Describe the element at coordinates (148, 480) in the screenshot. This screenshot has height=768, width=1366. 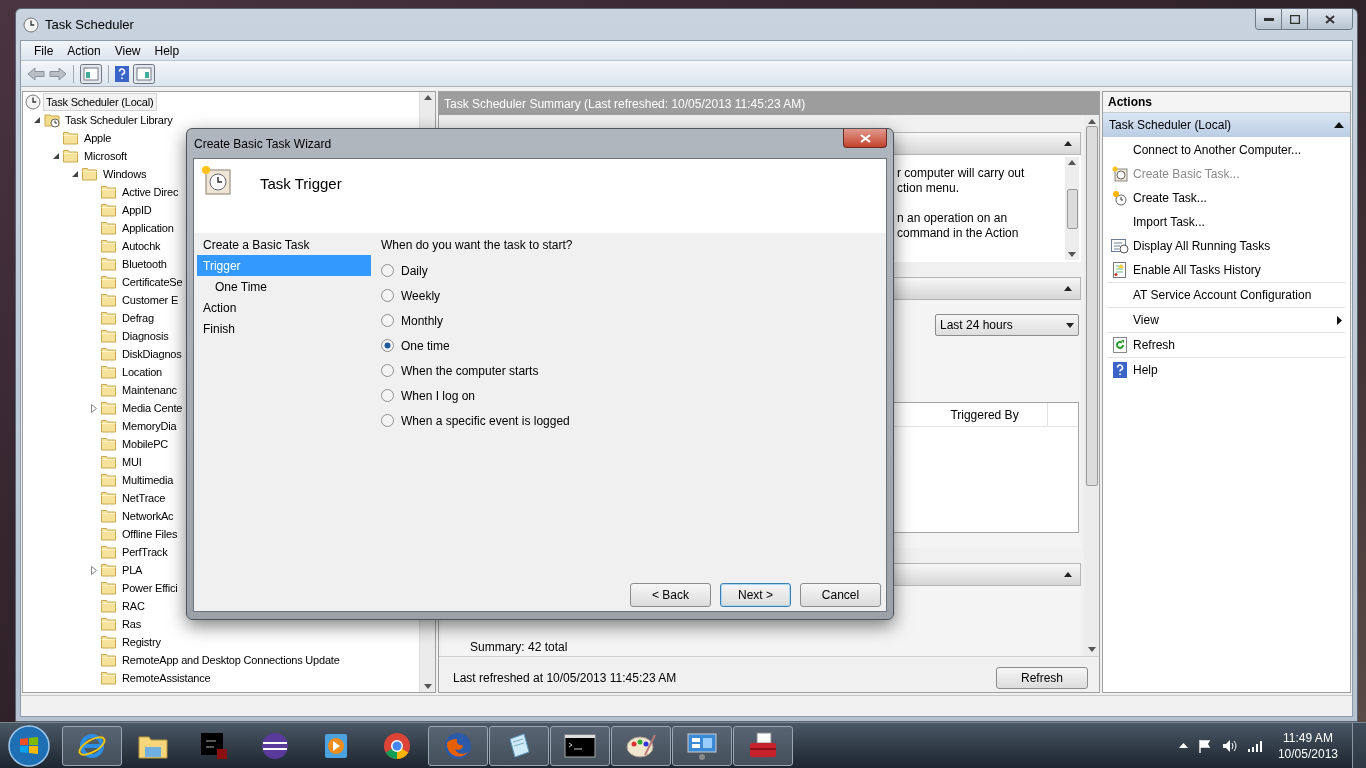
I see `tree-item: Multimedia` at that location.